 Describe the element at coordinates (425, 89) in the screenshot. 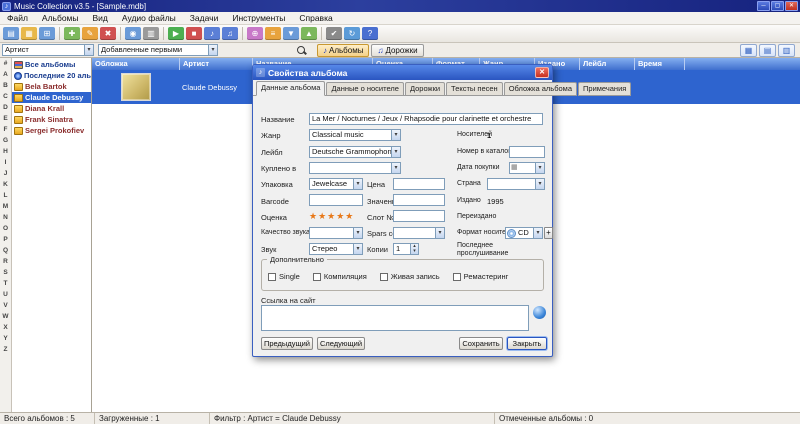

I see `dialog-tab-2: Дорожки` at that location.